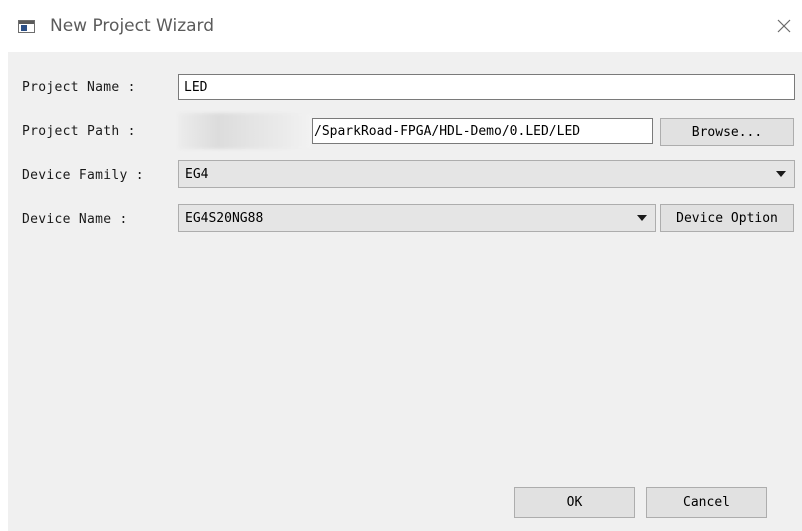 This screenshot has width=802, height=531. I want to click on device-option-button: Device Option, so click(727, 218).